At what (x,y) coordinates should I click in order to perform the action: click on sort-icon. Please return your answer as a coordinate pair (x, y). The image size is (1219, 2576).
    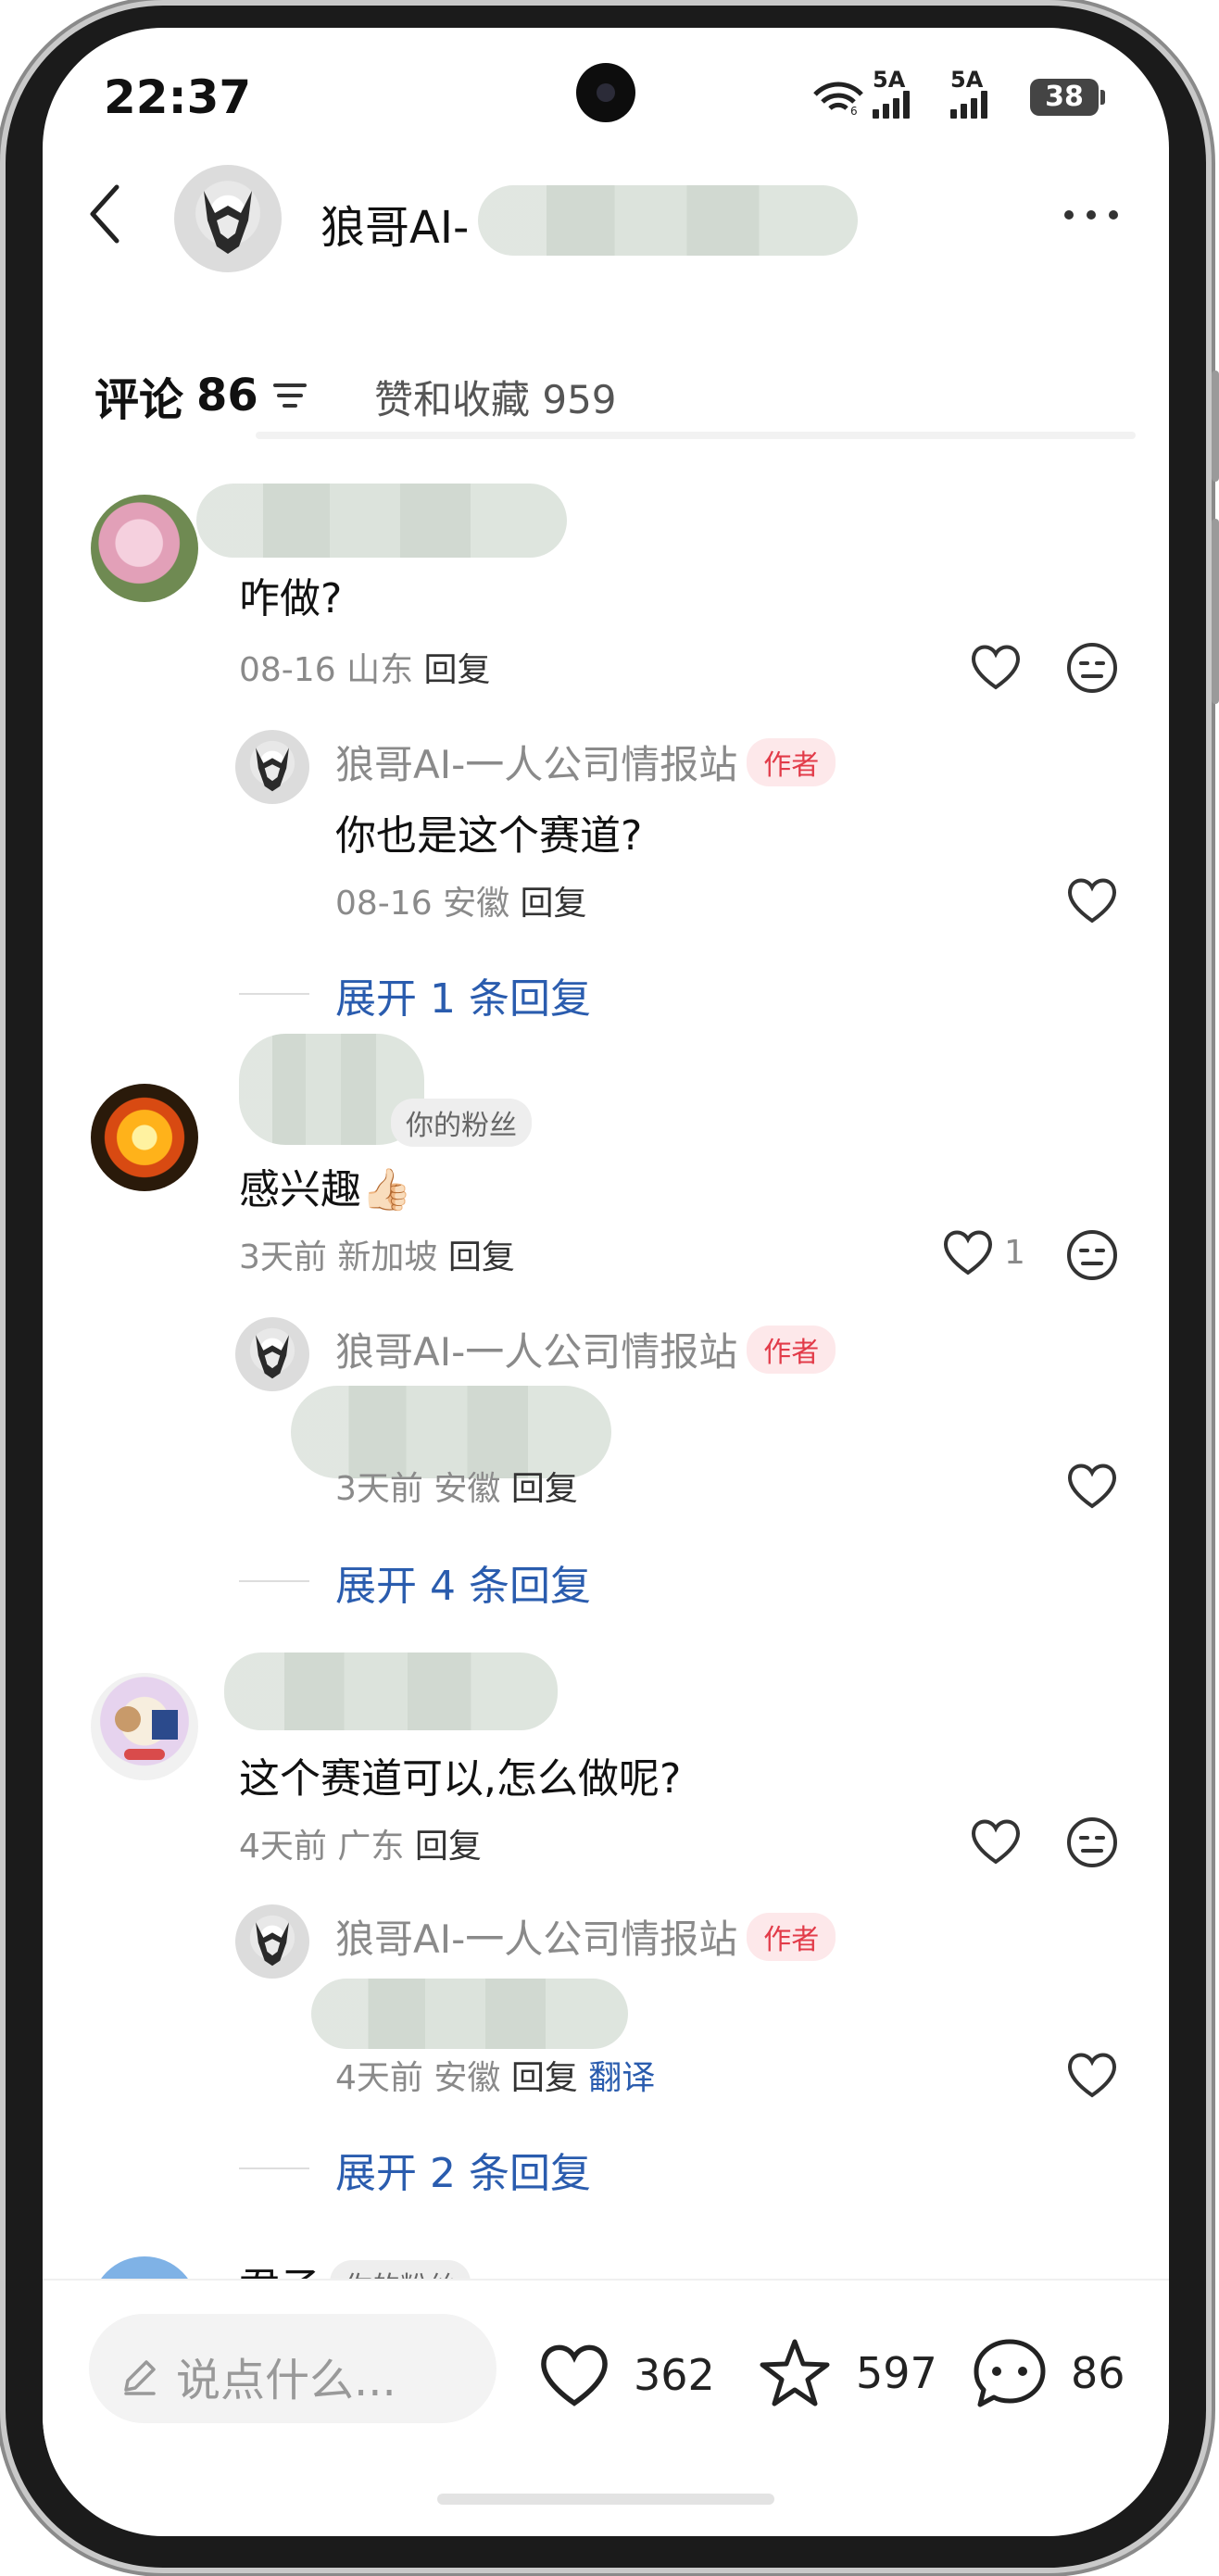
    Looking at the image, I should click on (289, 395).